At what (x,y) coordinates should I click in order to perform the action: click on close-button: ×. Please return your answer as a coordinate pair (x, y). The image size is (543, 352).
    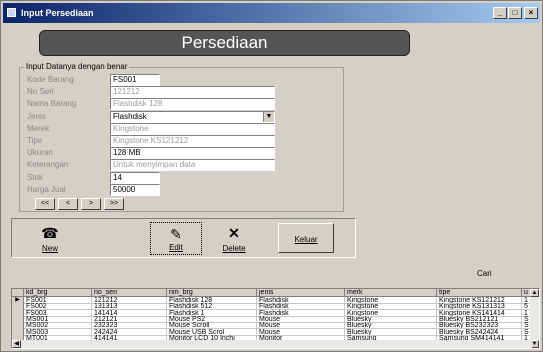
    Looking at the image, I should click on (531, 13).